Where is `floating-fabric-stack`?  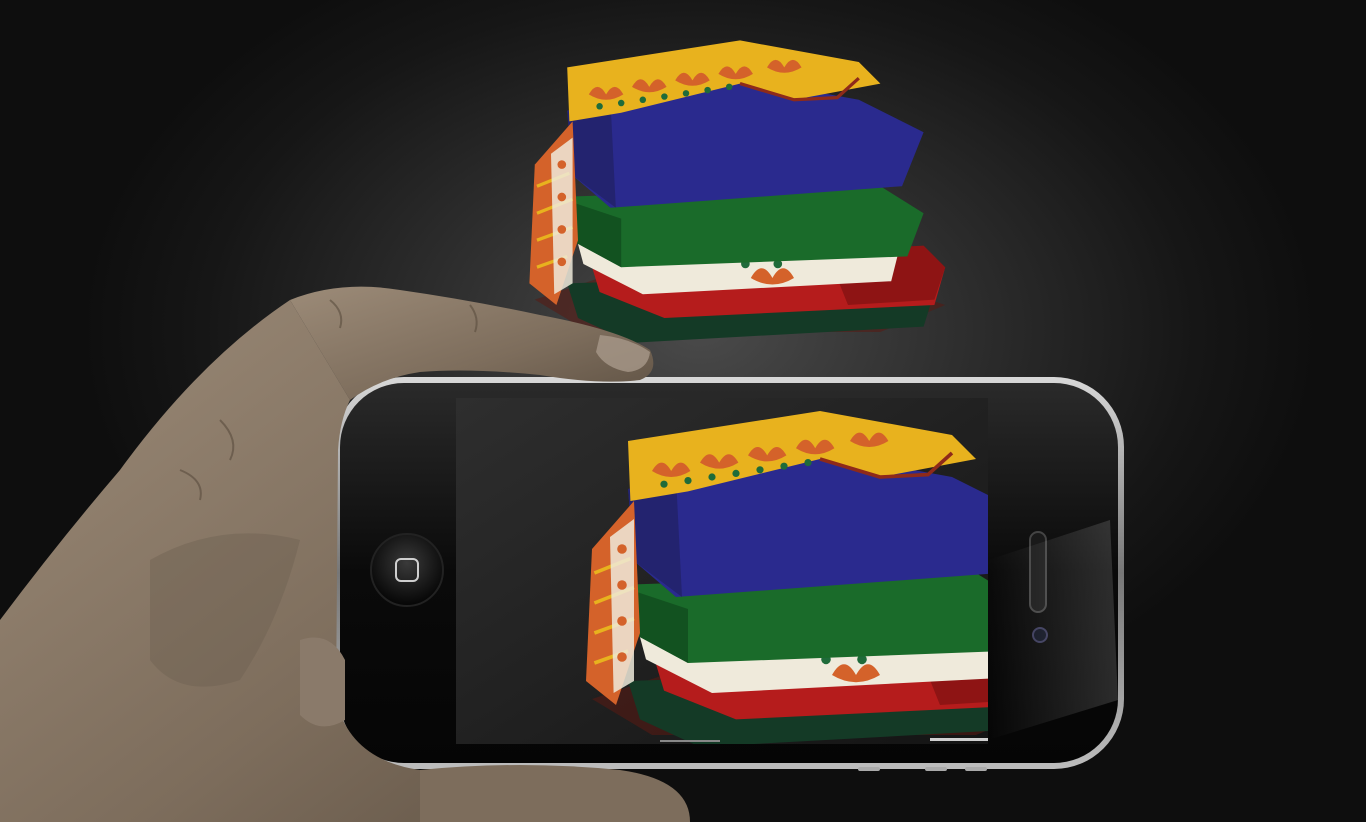 floating-fabric-stack is located at coordinates (737, 191).